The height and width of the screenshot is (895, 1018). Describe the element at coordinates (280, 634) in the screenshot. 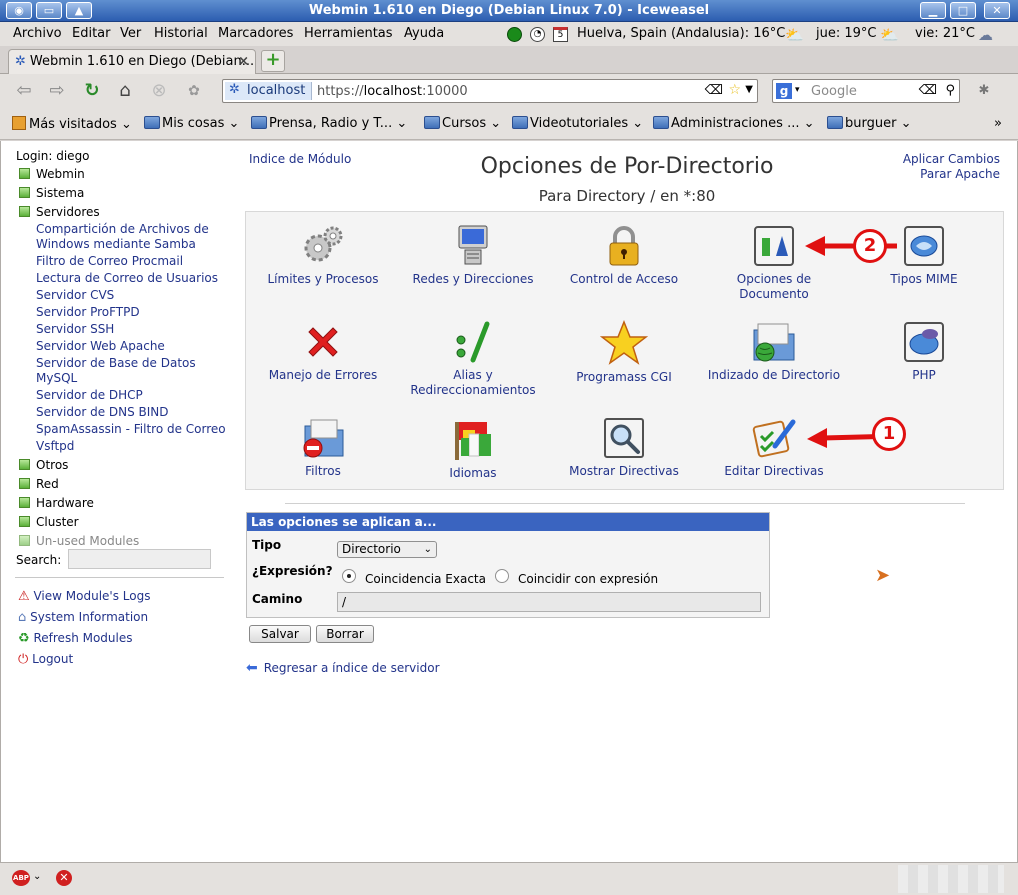

I see `save-button: Salvar` at that location.